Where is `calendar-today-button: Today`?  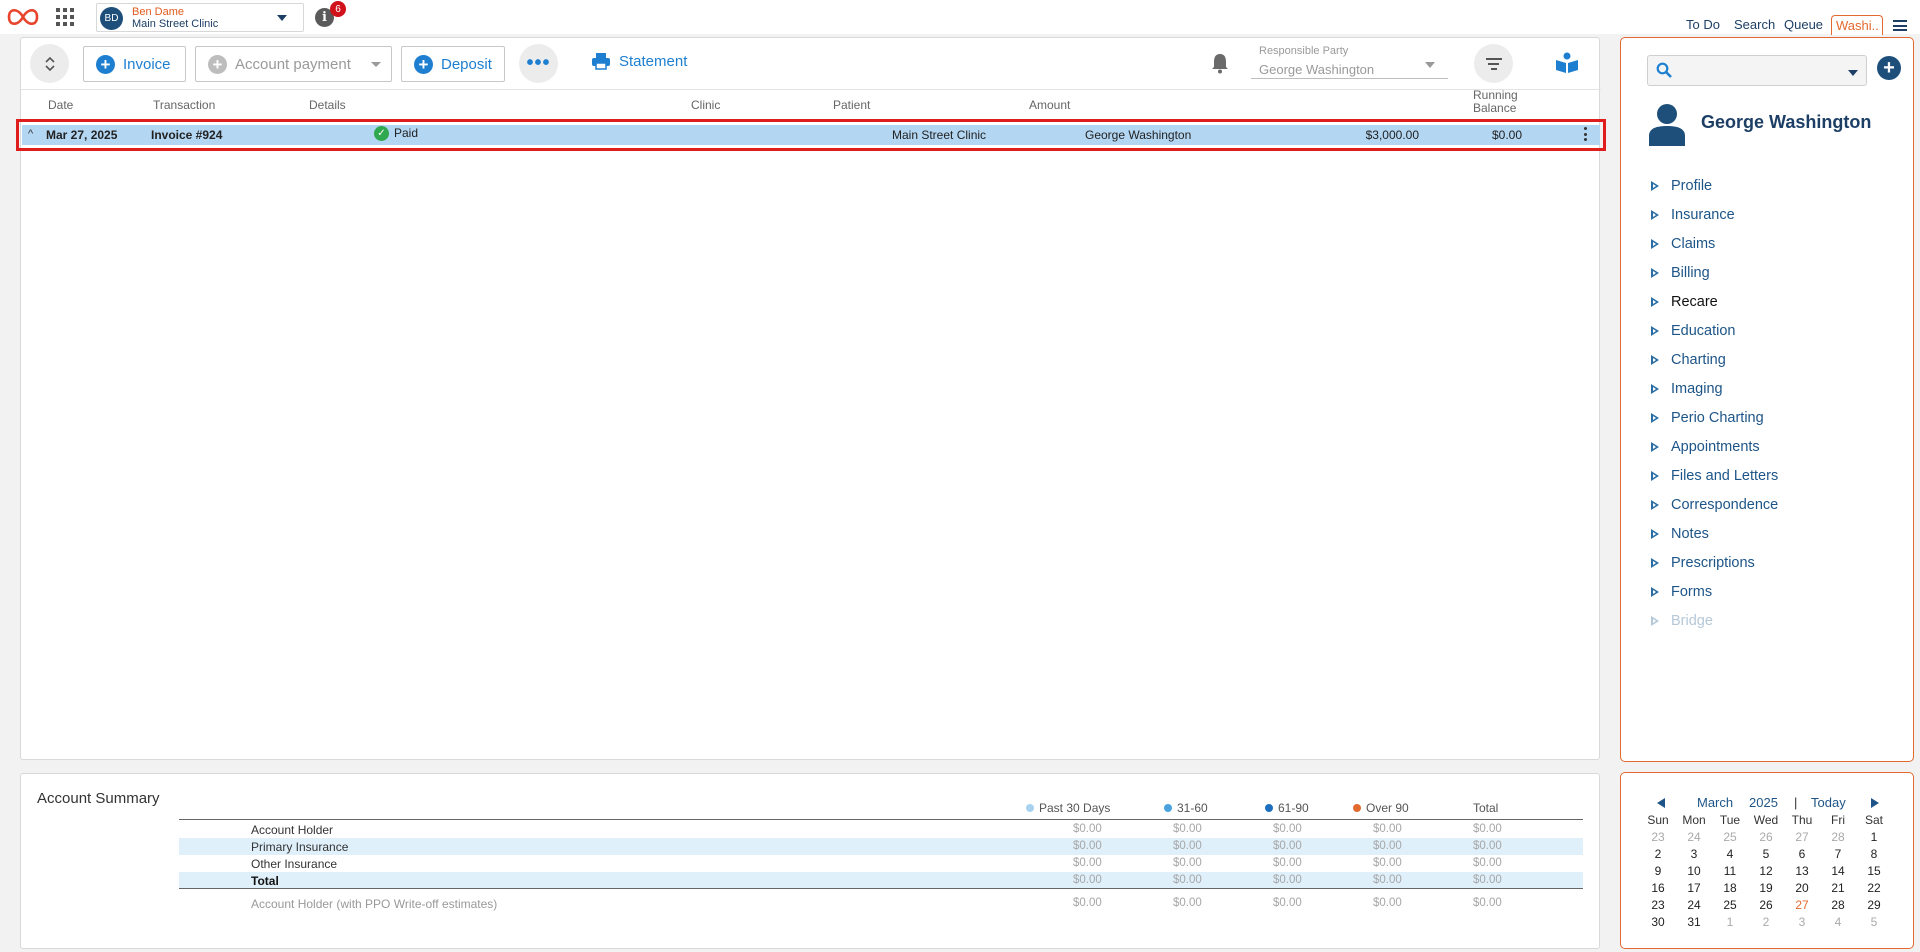
calendar-today-button: Today is located at coordinates (1828, 802).